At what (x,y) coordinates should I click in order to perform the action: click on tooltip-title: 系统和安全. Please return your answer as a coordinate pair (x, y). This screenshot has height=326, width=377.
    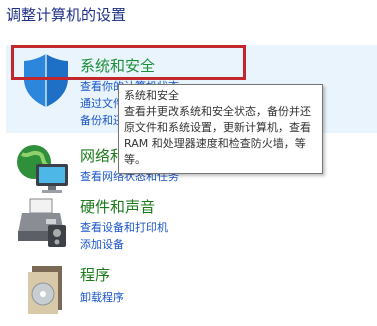
    Looking at the image, I should click on (151, 95).